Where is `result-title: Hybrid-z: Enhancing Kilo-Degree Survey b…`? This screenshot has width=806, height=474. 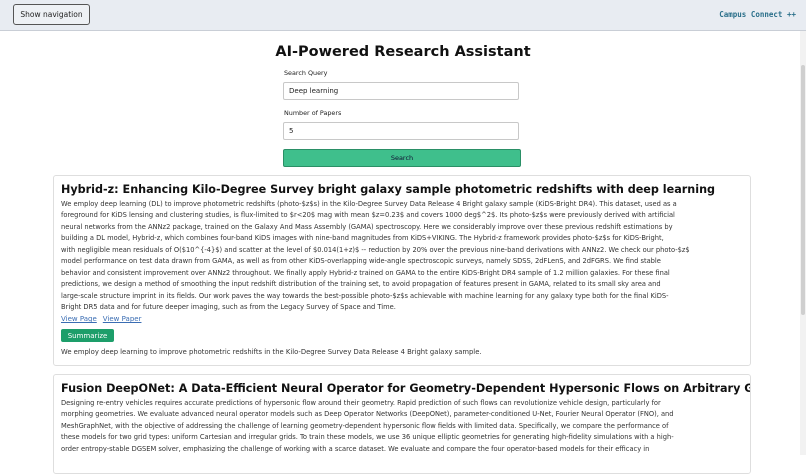
result-title: Hybrid-z: Enhancing Kilo-Degree Survey b… is located at coordinates (388, 189).